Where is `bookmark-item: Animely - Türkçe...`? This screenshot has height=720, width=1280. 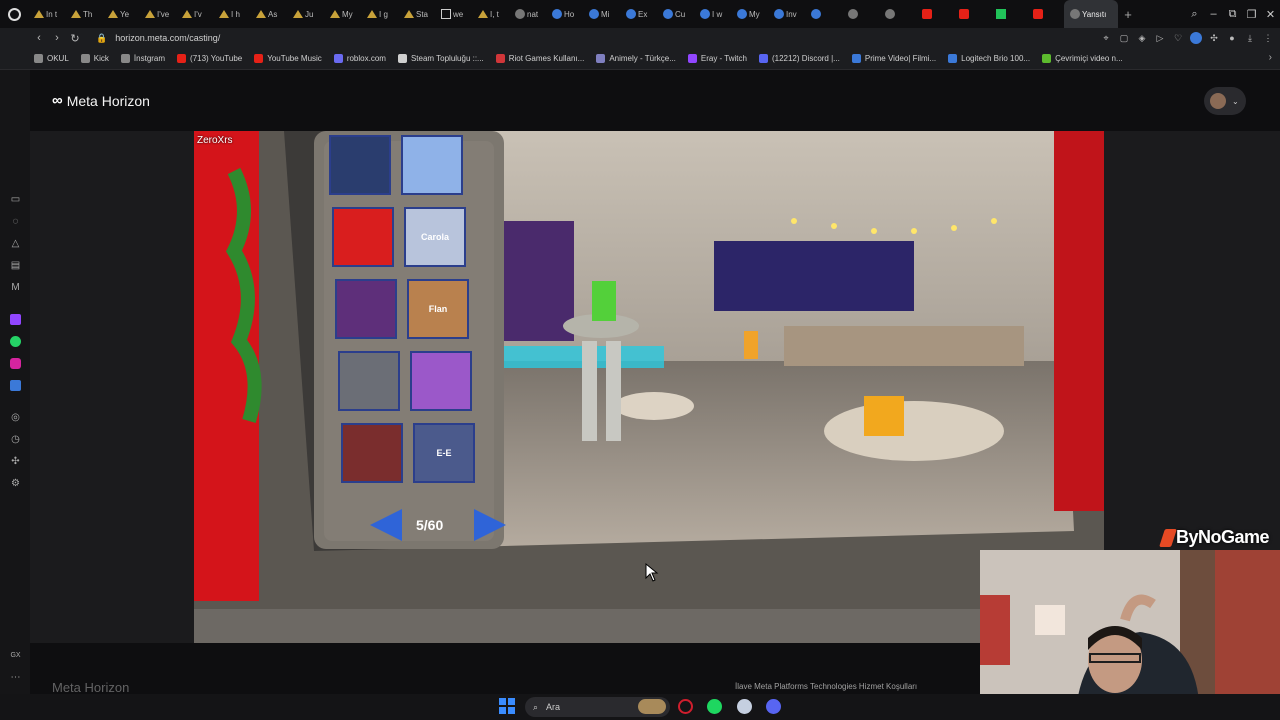
bookmark-item: Animely - Türkçe... is located at coordinates (636, 58).